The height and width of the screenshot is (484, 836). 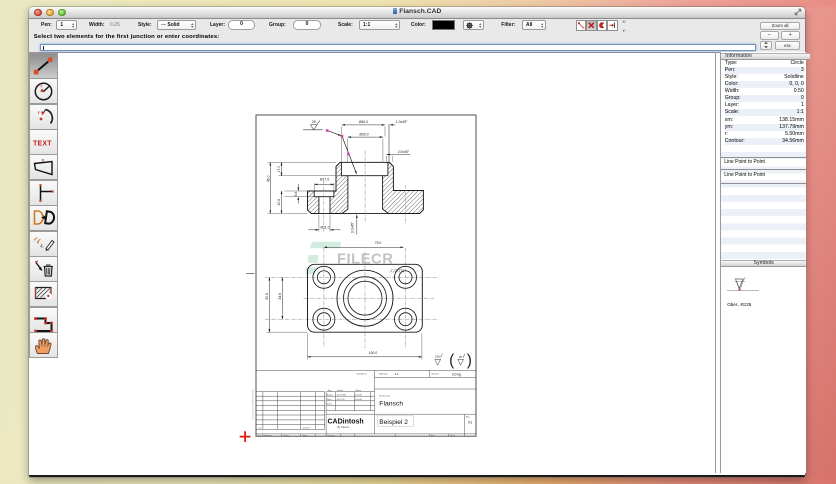 What do you see at coordinates (401, 122) in the screenshot?
I see `svg-text: 1.0x45°` at bounding box center [401, 122].